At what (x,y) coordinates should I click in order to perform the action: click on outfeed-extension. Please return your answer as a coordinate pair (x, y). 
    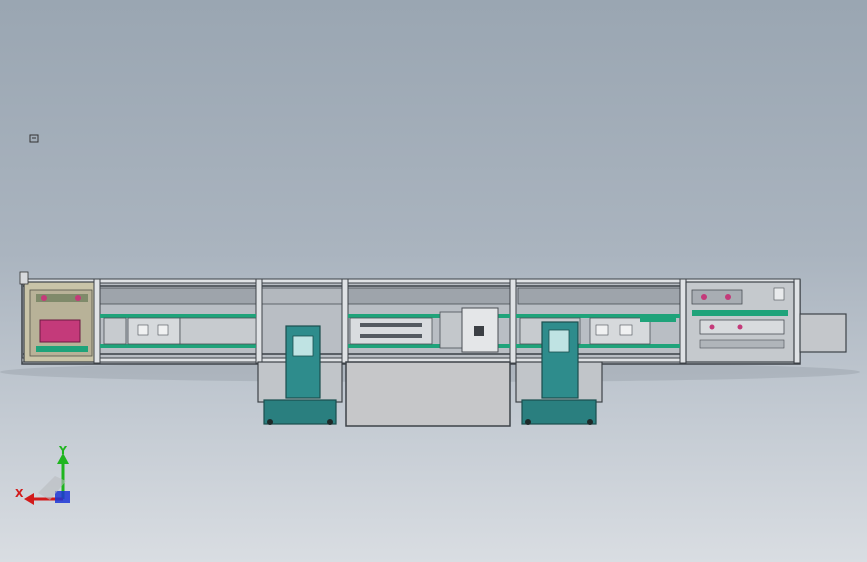
    Looking at the image, I should click on (823, 333).